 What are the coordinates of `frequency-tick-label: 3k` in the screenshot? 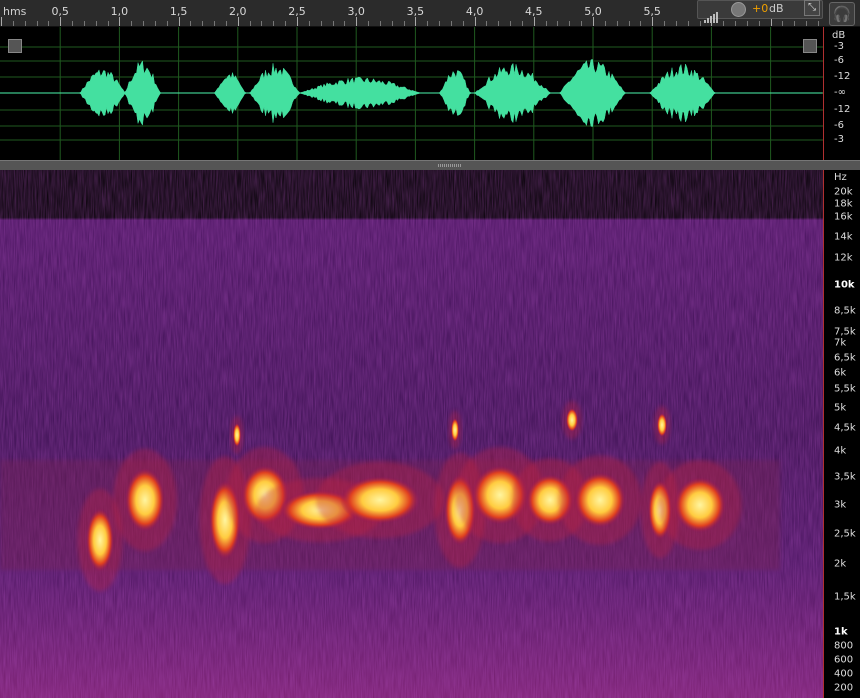 It's located at (840, 505).